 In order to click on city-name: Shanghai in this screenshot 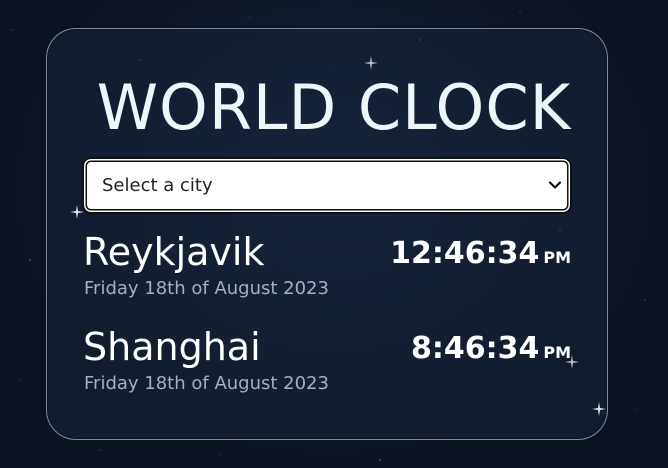, I will do `click(172, 347)`.